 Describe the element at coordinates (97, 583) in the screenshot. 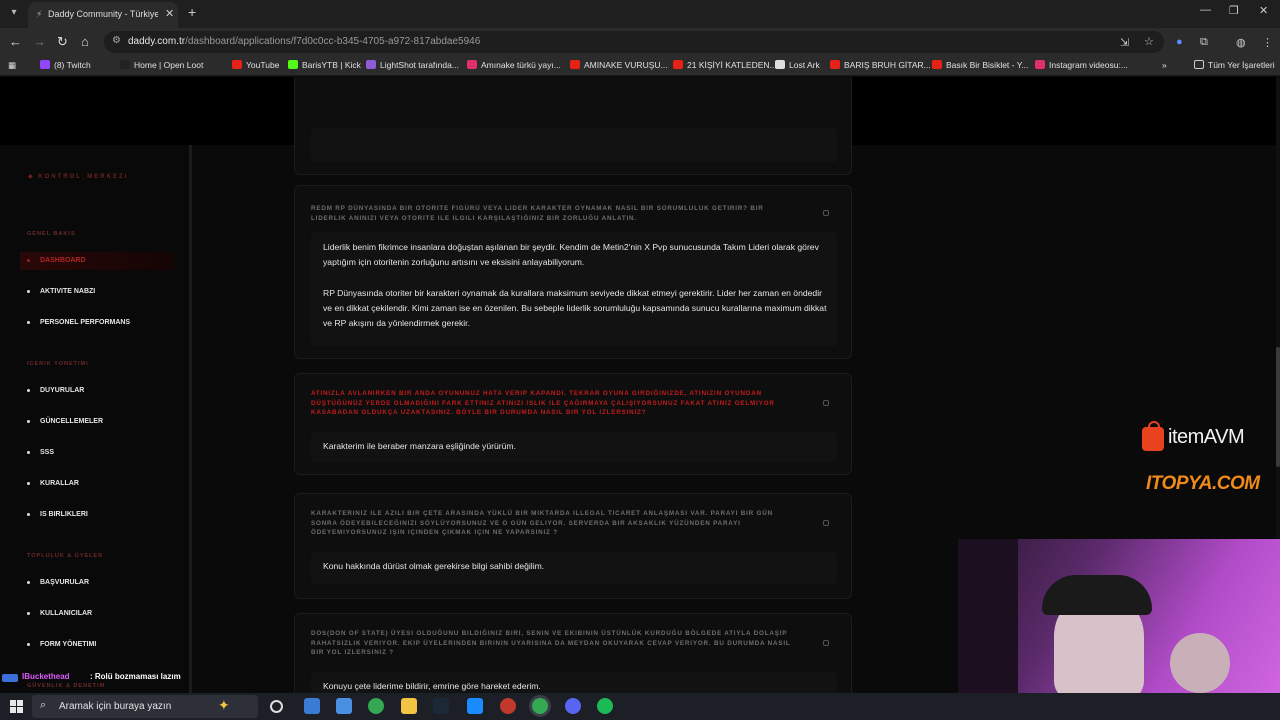

I see `sidebar-item-basvurular: BAŞVURULAR` at that location.